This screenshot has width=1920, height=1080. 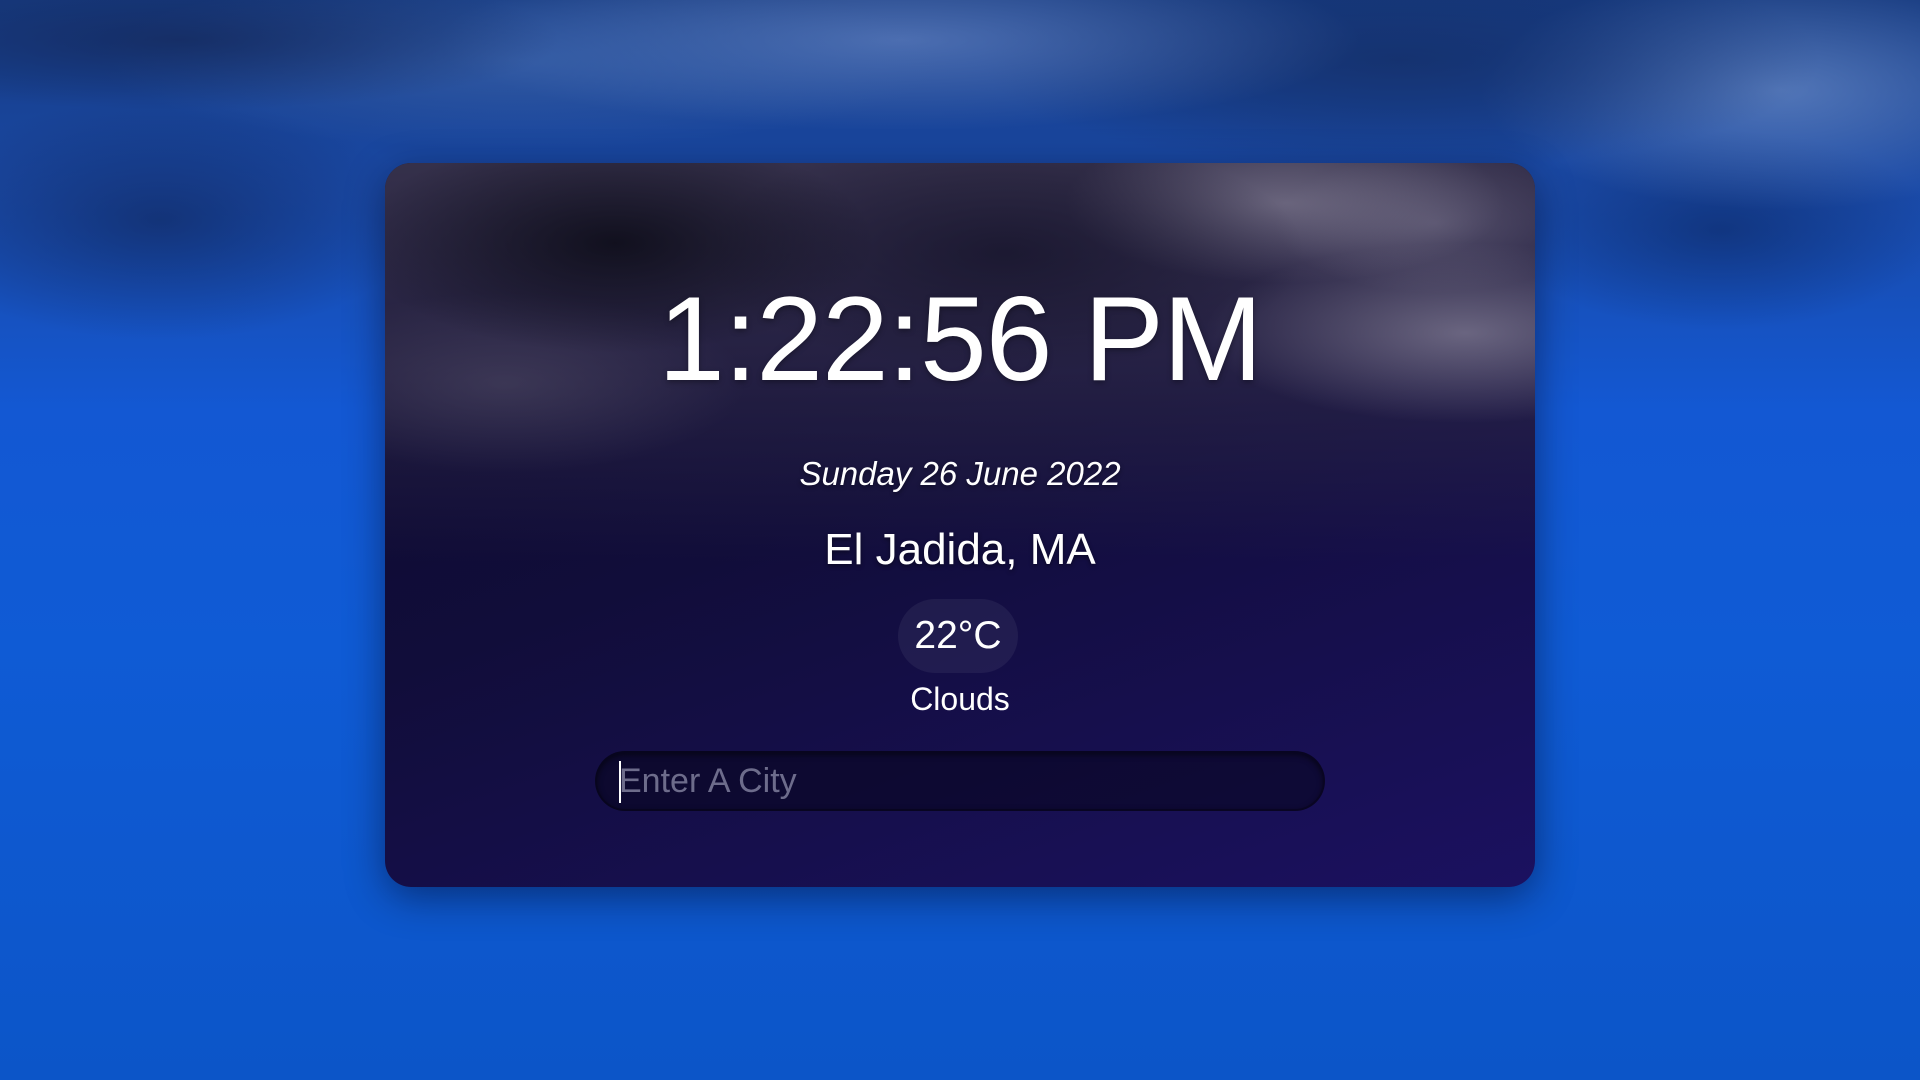 What do you see at coordinates (960, 699) in the screenshot?
I see `weather-condition: Clouds` at bounding box center [960, 699].